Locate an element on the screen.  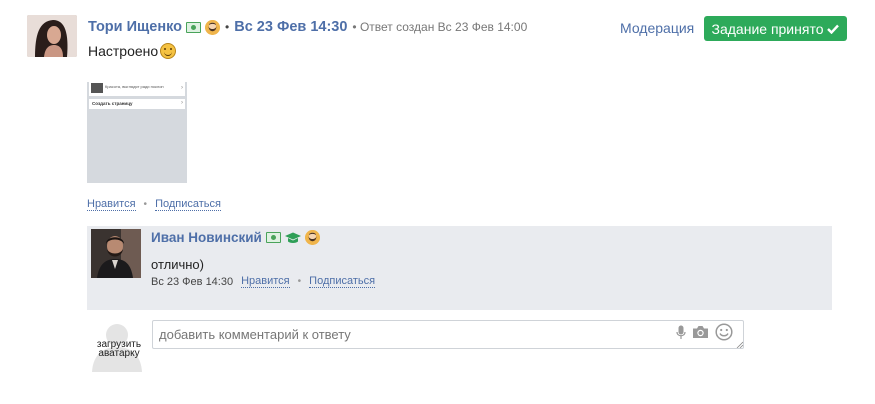
thumbnail-row-text: Красота, выглядят ради поклон is located at coordinates (134, 86).